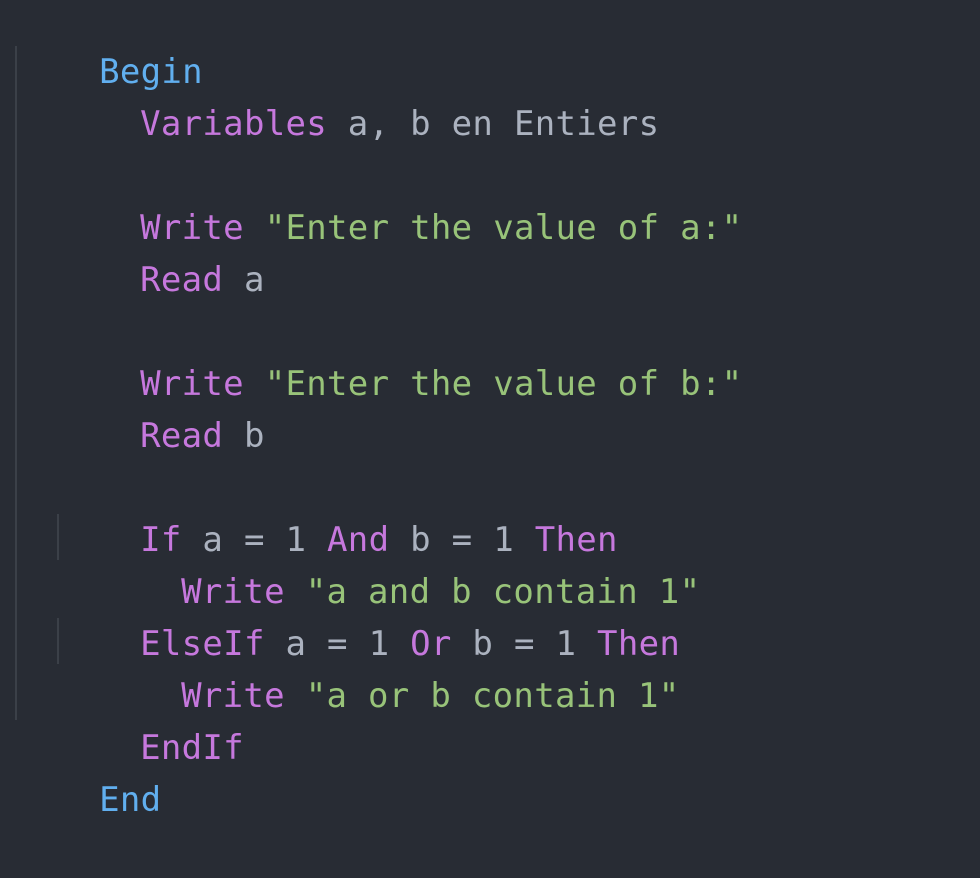 The image size is (980, 878). Describe the element at coordinates (337, 511) in the screenshot. I see `code-line-if: If a = 1 And b = 1 Then` at that location.